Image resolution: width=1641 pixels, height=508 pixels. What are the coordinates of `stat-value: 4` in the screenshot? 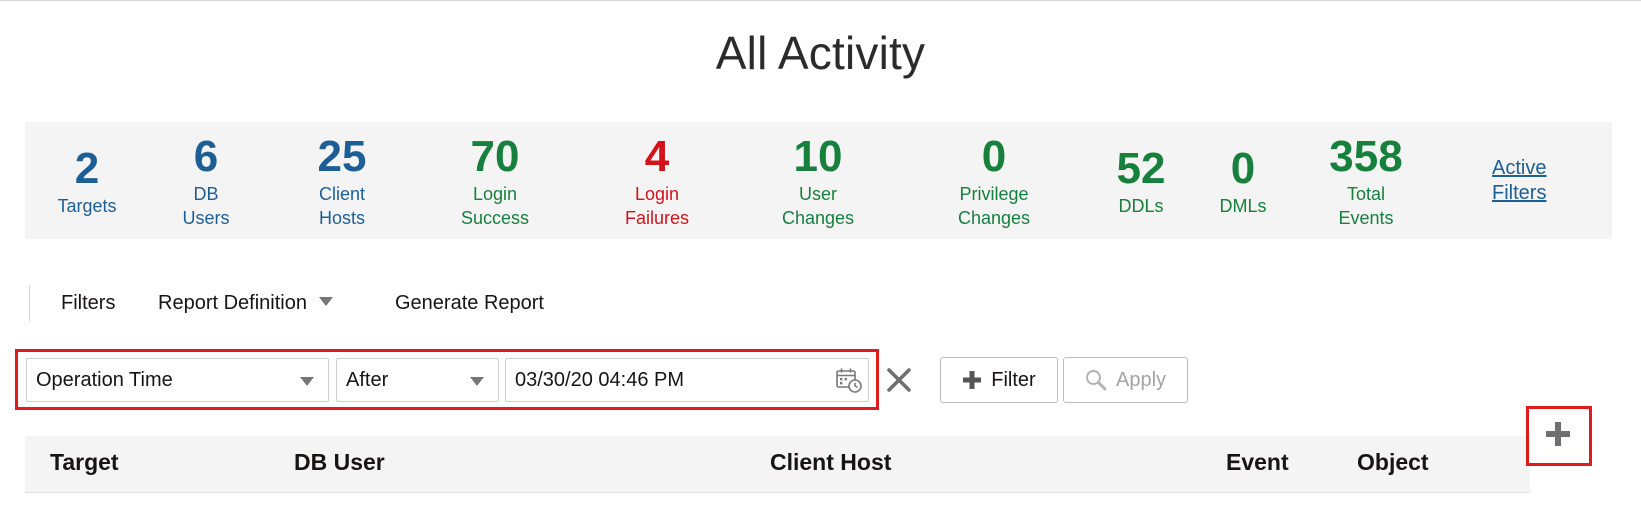 It's located at (657, 156).